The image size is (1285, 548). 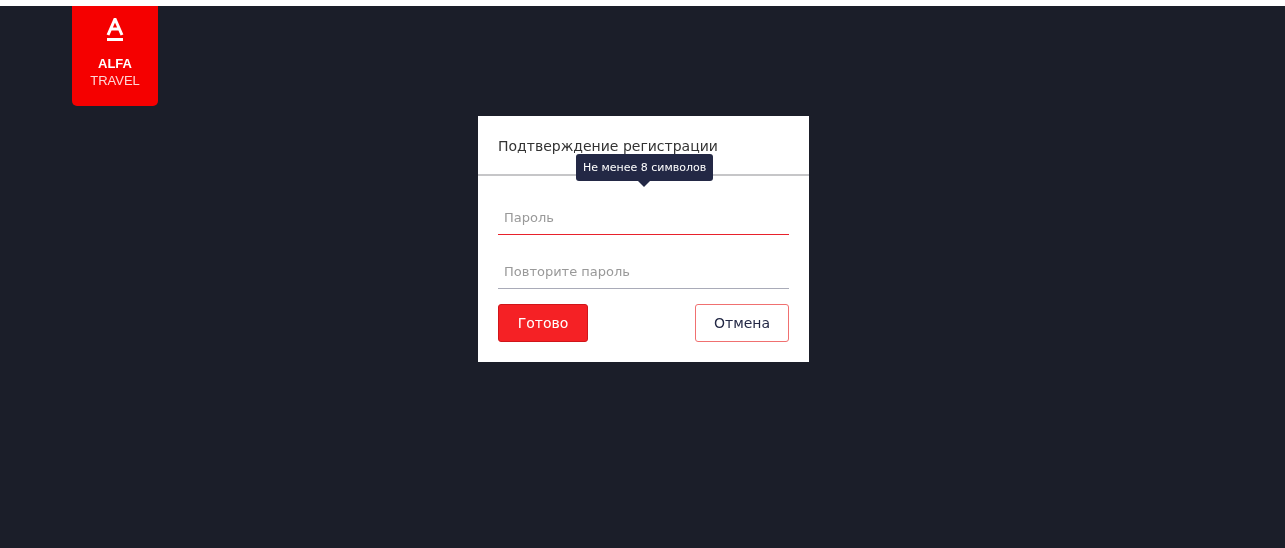 What do you see at coordinates (644, 184) in the screenshot?
I see `tooltip-pointer-icon` at bounding box center [644, 184].